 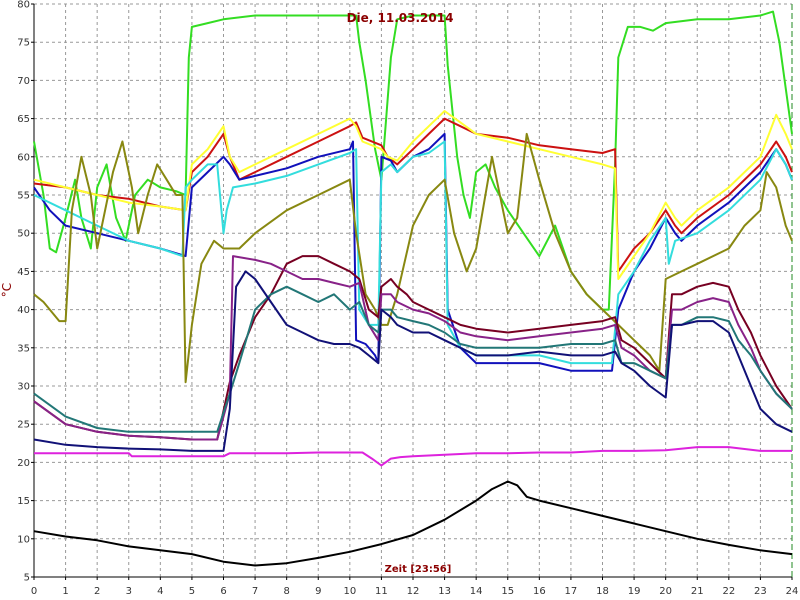 What do you see at coordinates (23, 501) in the screenshot?
I see `y-tick-label: 15` at bounding box center [23, 501].